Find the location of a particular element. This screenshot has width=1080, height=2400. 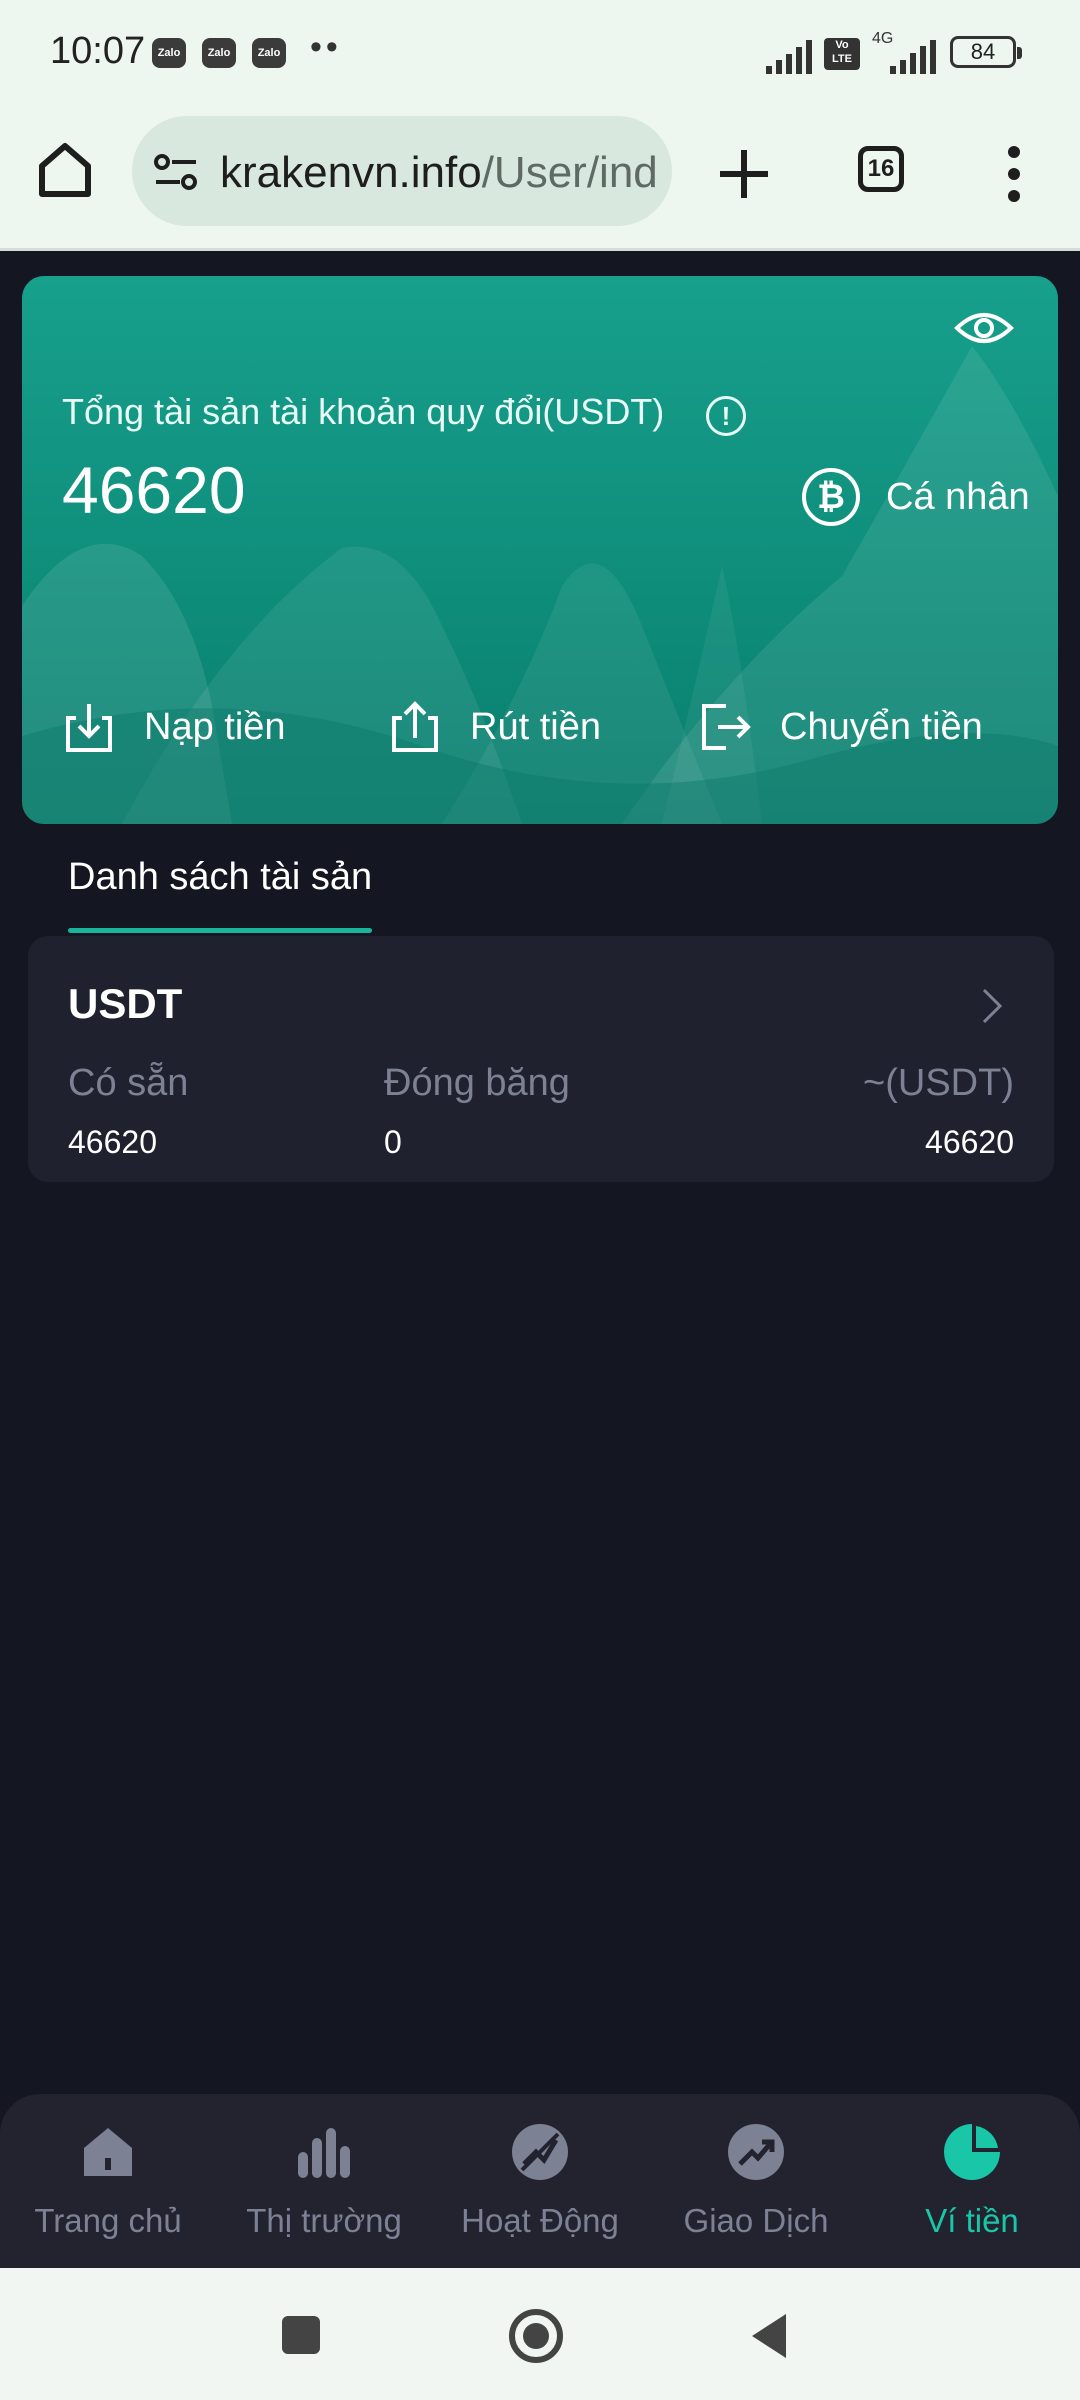

signal-icon is located at coordinates (789, 57).